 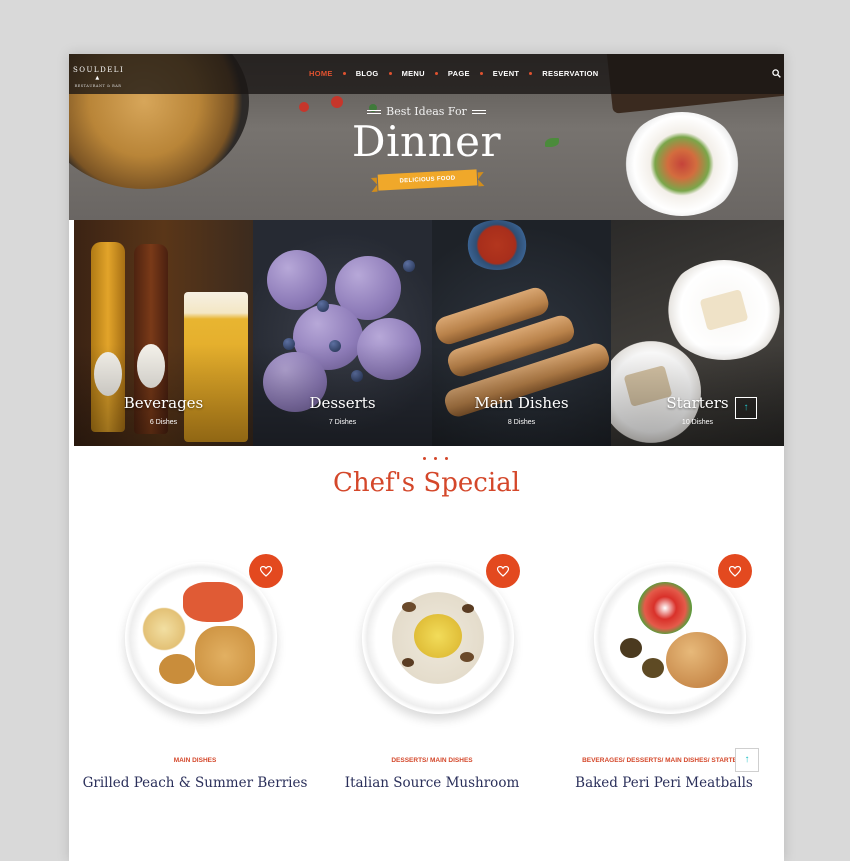 I want to click on main-menu: HOME BLOG MENU PAGE EVENT RESERVATION, so click(x=454, y=73).